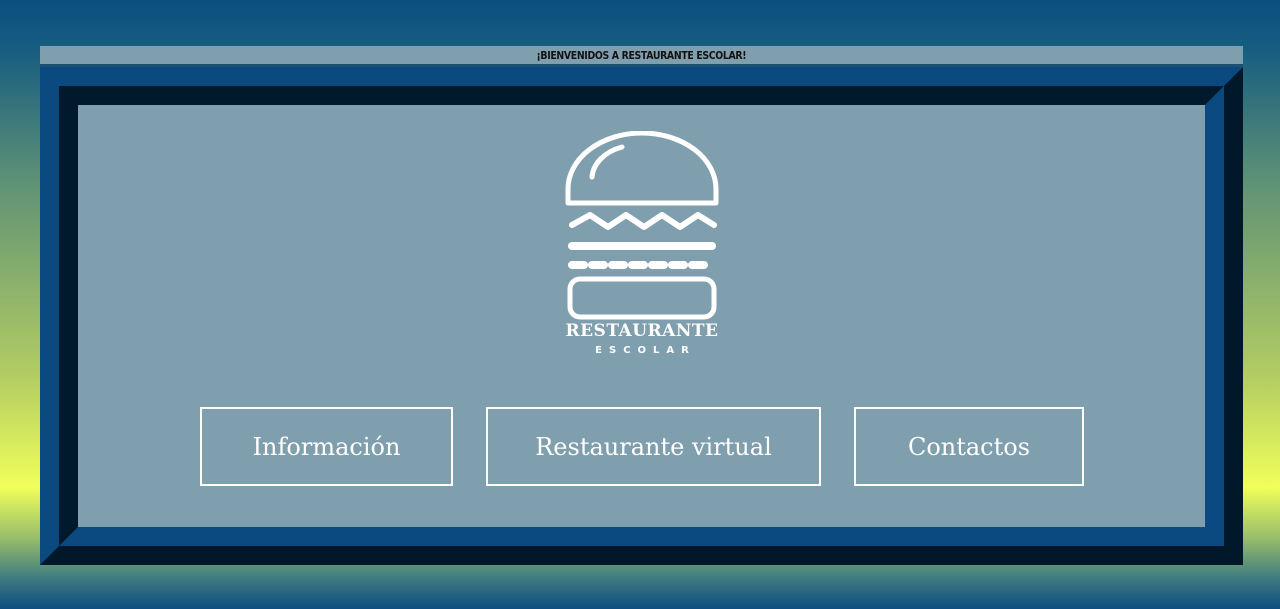 This screenshot has width=1280, height=609. I want to click on info-button-label: Información, so click(326, 446).